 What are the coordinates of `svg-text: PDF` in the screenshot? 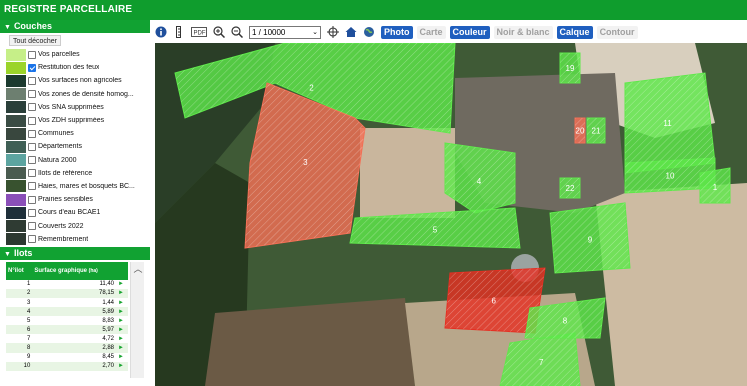 It's located at (200, 34).